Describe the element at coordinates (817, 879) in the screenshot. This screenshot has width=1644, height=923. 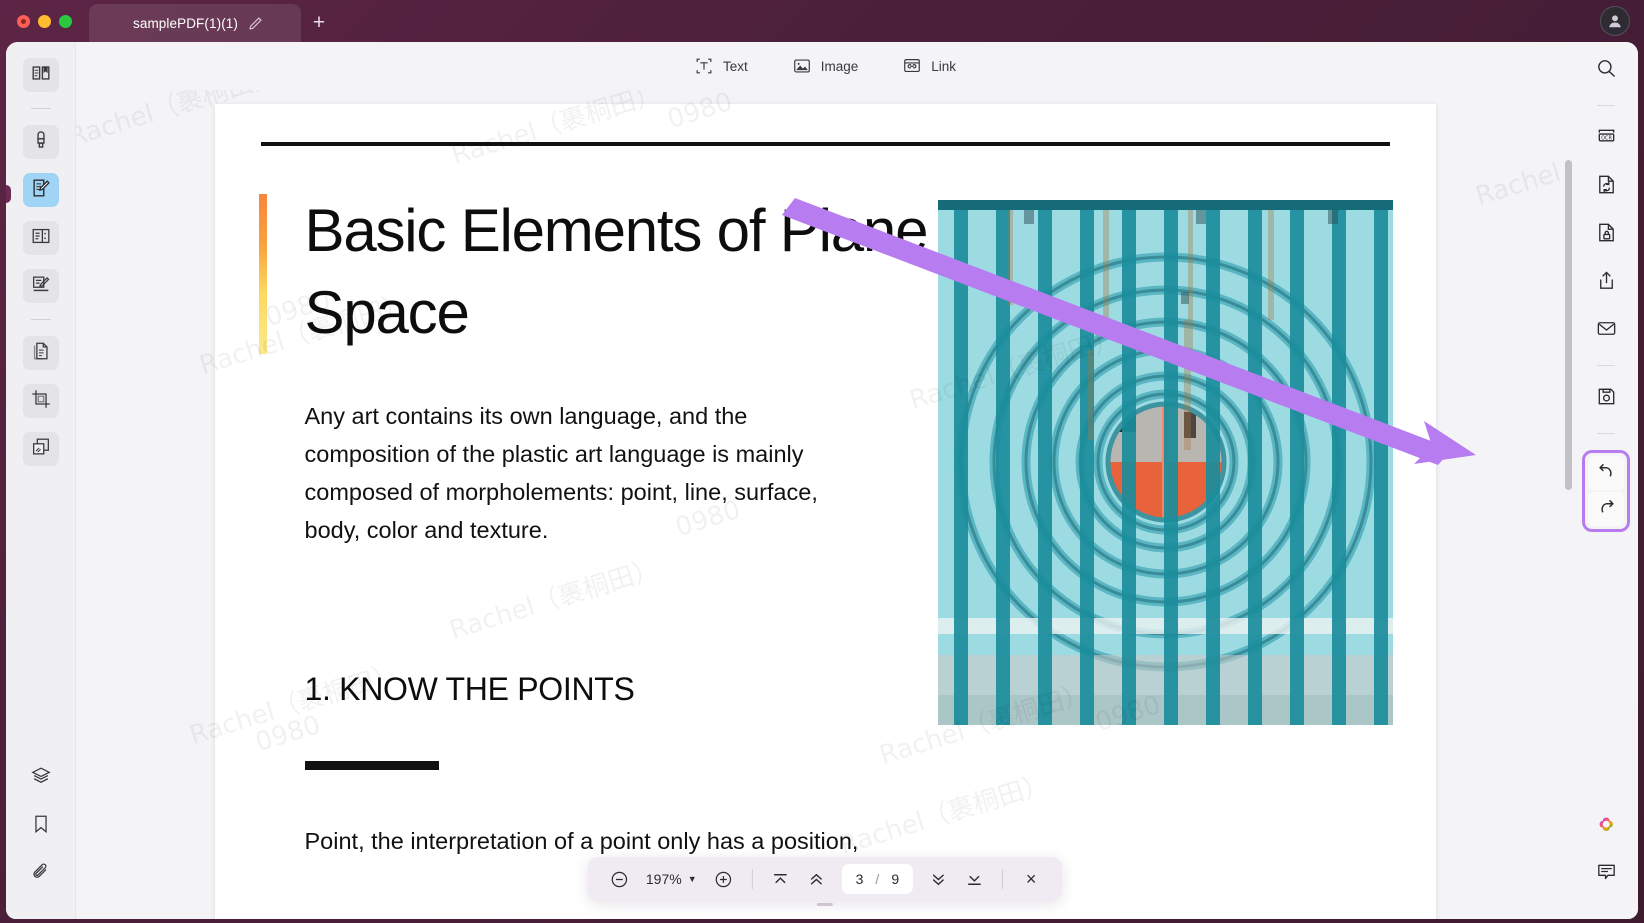
I see `previous-page-button` at that location.